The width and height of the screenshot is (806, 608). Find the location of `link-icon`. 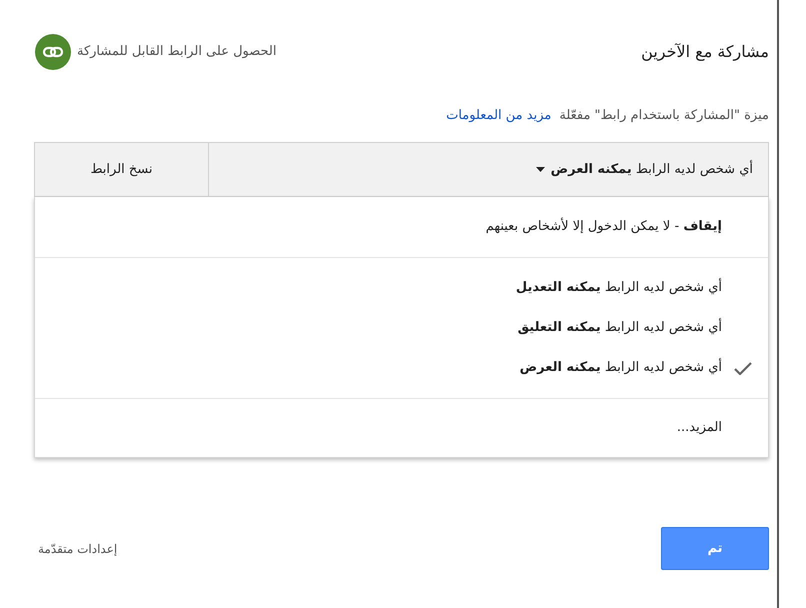

link-icon is located at coordinates (53, 52).